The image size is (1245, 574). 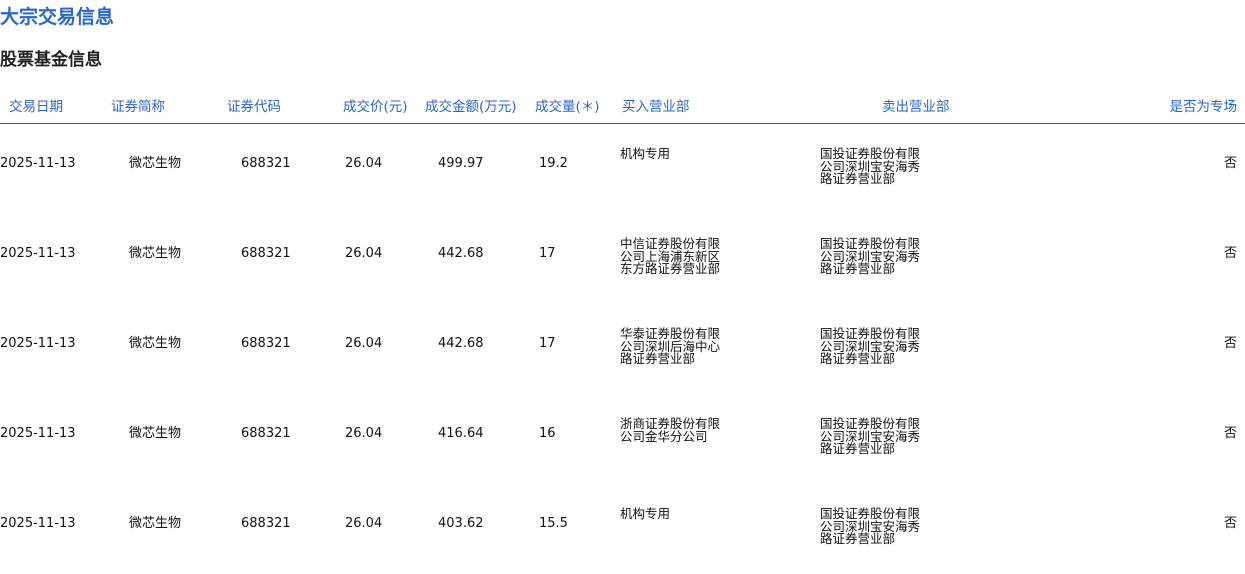 I want to click on column-header-name: 证券简称, so click(x=138, y=107).